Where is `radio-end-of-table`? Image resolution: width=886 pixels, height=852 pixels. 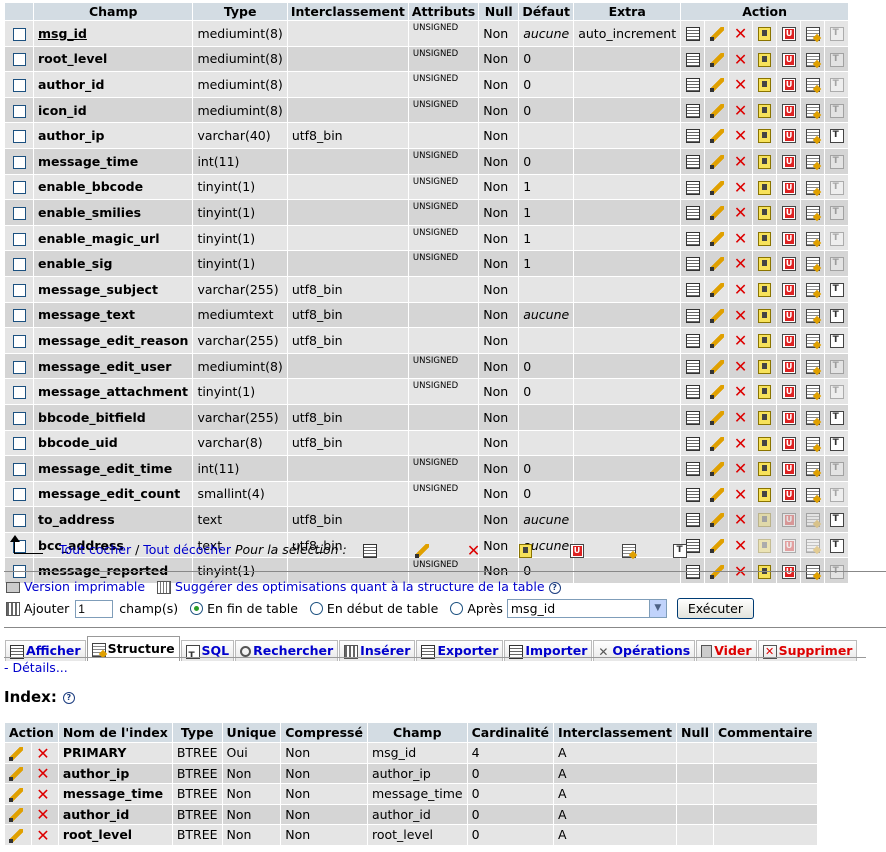 radio-end-of-table is located at coordinates (197, 608).